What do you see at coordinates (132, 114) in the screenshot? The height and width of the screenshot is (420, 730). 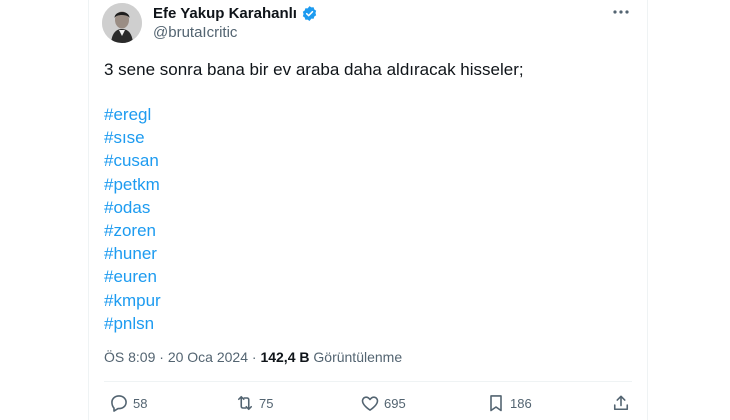 I see `hashtag-link: #eregl` at bounding box center [132, 114].